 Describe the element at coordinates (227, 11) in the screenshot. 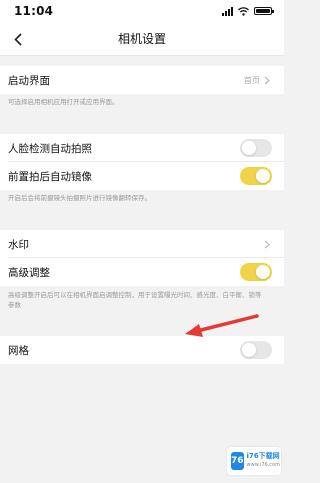

I see `signal-icon` at that location.